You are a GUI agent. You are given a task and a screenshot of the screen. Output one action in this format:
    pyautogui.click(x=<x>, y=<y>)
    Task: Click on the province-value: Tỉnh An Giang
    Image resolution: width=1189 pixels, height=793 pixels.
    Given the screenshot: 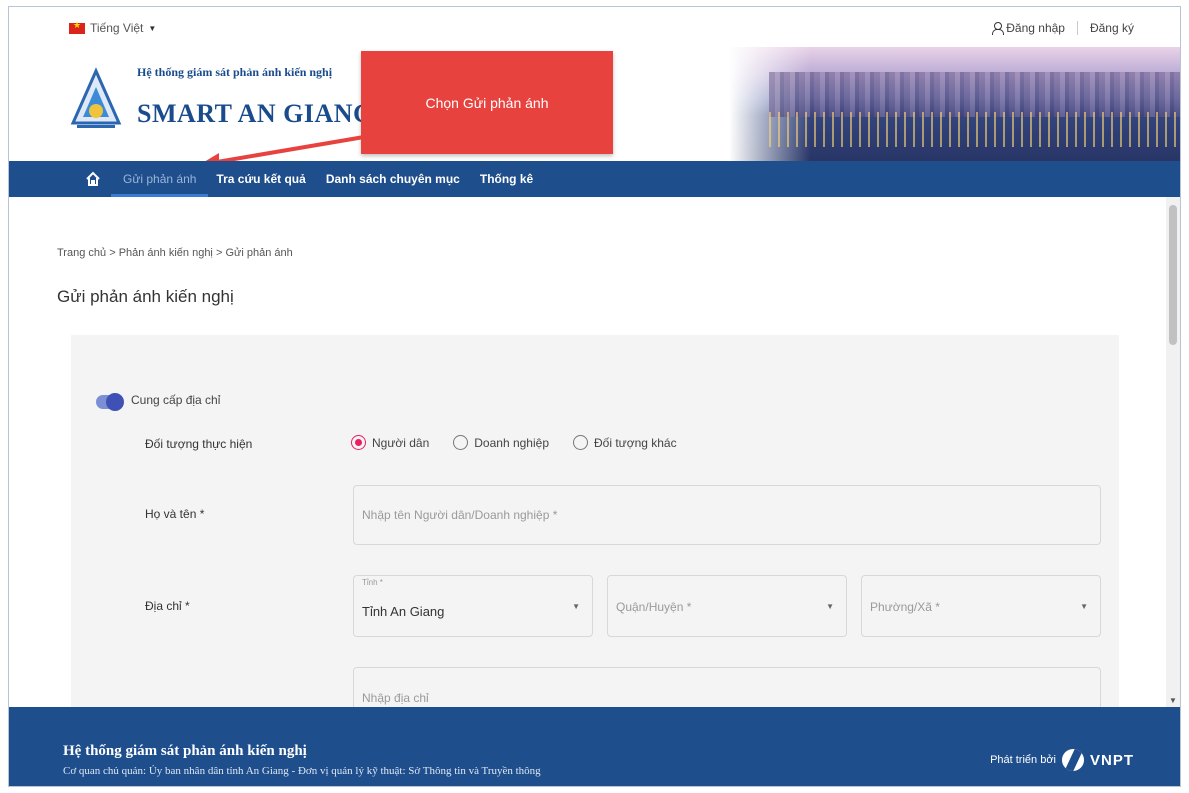 What is the action you would take?
    pyautogui.click(x=403, y=611)
    